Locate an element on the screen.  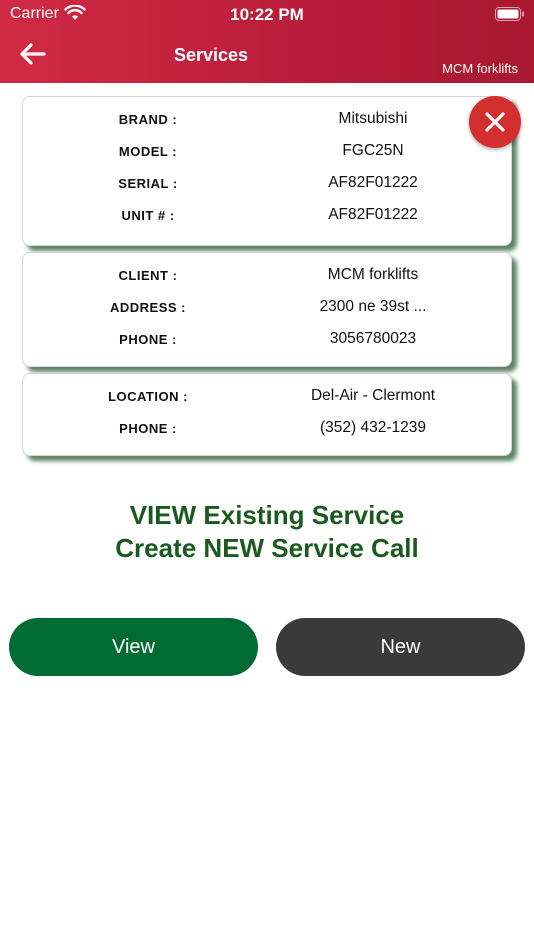
page-title: Services is located at coordinates (211, 55).